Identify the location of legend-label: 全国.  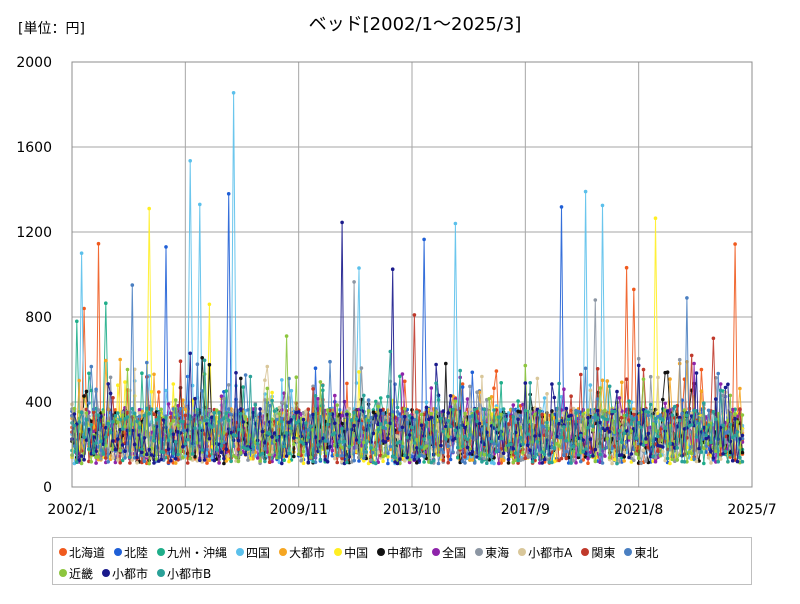
(454, 552).